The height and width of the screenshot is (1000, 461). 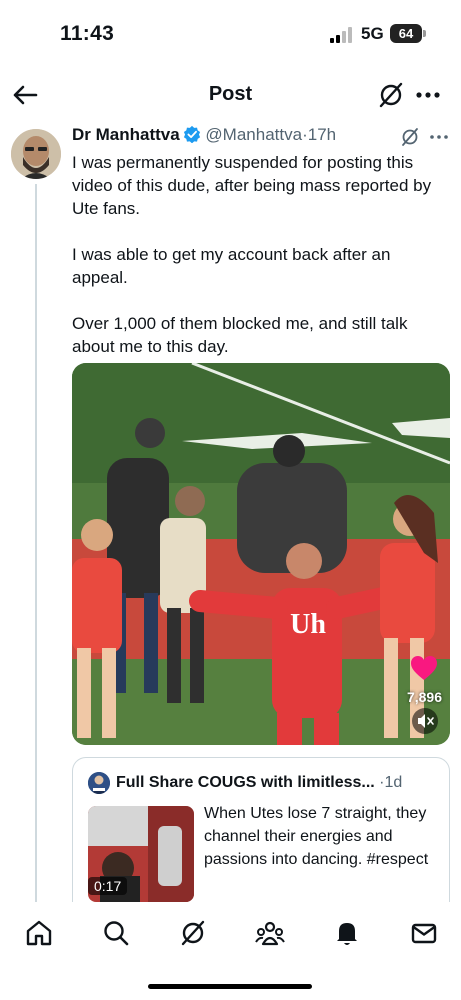 I want to click on tweet-timestamp: 17h, so click(x=322, y=134).